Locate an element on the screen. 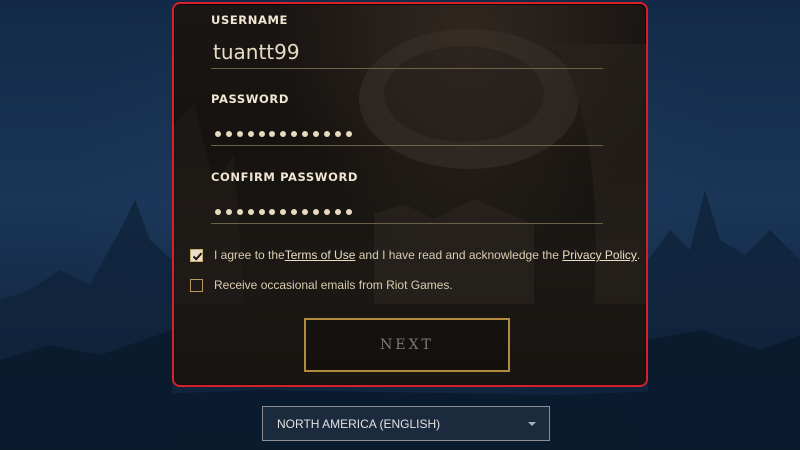 The image size is (800, 450). terms-text-after: . is located at coordinates (638, 255).